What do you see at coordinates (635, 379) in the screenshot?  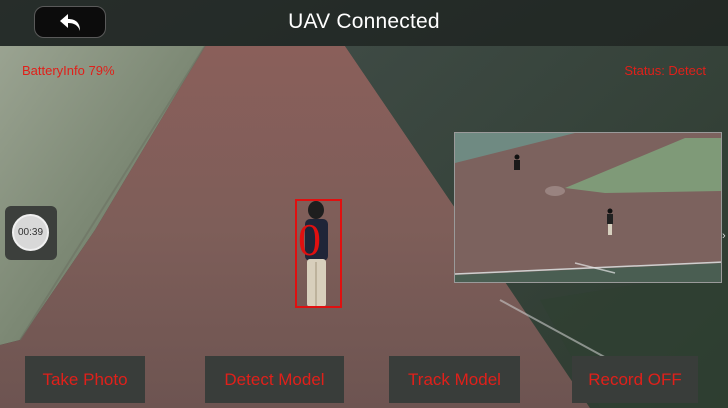 I see `record-toggle-button: Record OFF` at bounding box center [635, 379].